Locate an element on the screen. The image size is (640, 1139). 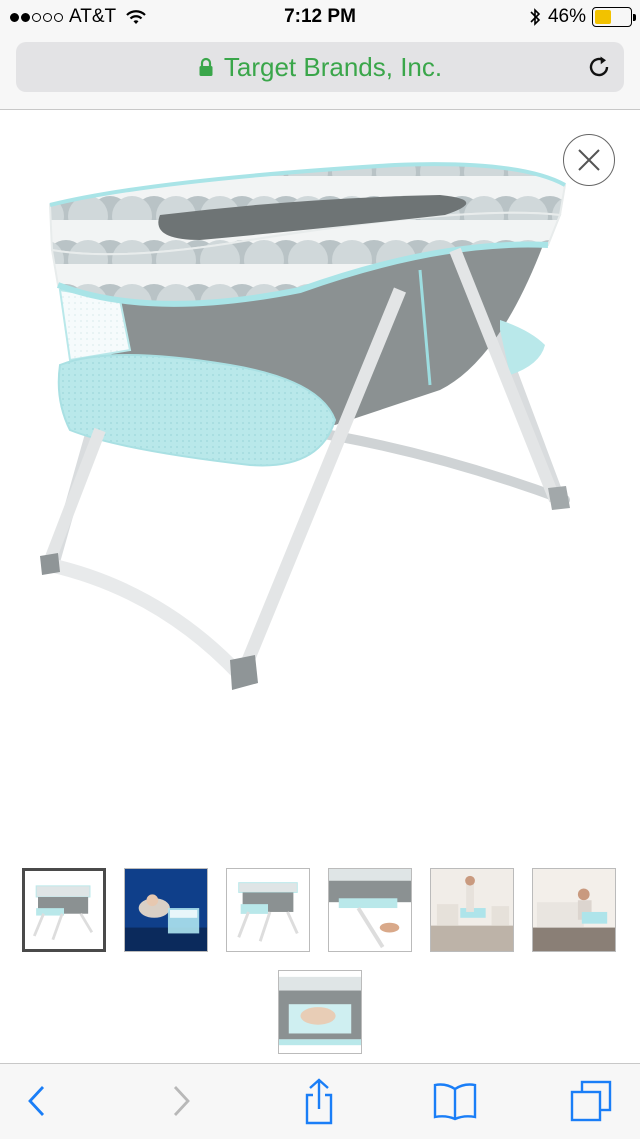
close-gallery-button is located at coordinates (589, 160).